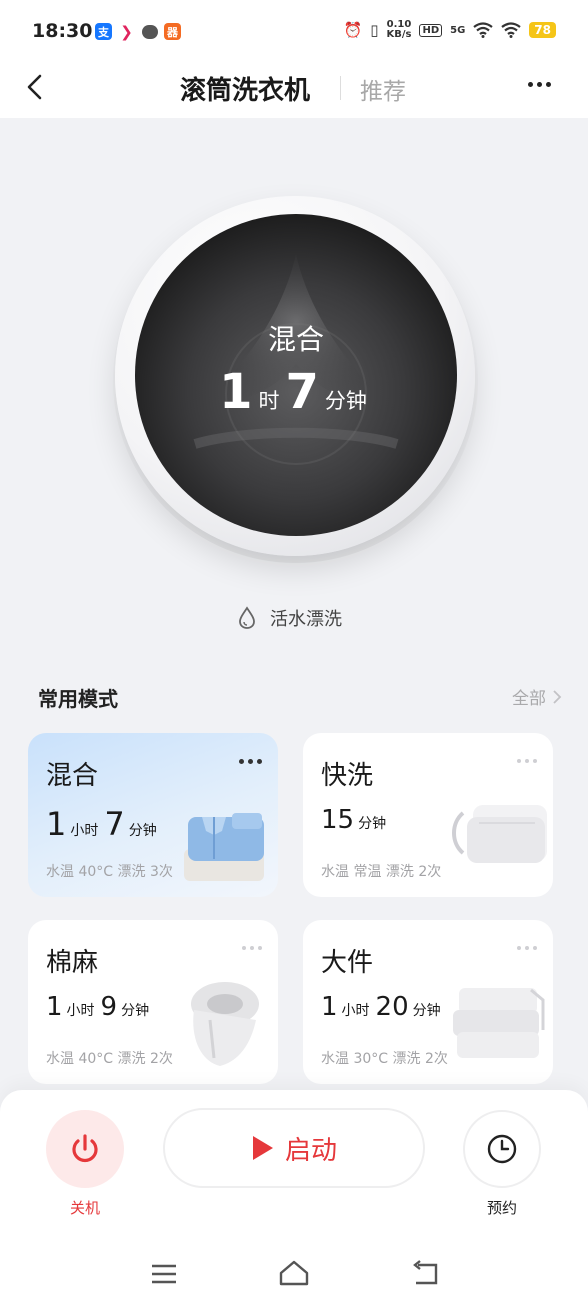  Describe the element at coordinates (109, 872) in the screenshot. I see `mode-card-meta: 水温 40°C 漂洗 3次` at that location.